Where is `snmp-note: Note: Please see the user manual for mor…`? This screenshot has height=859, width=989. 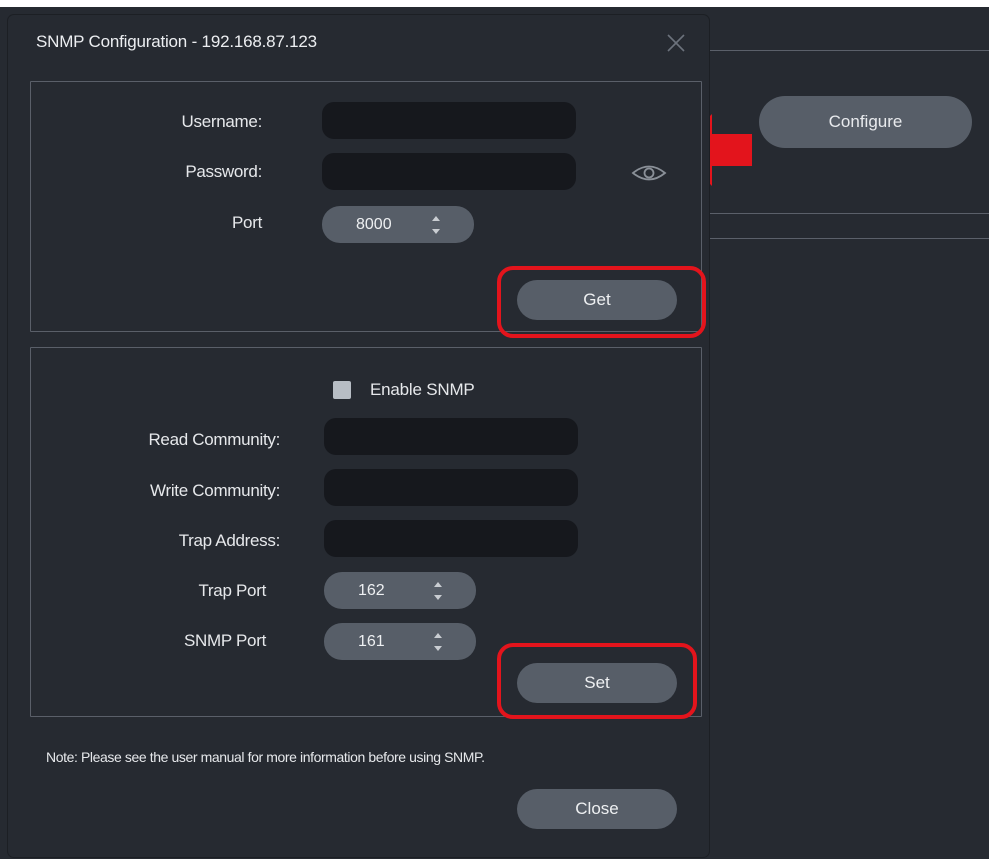
snmp-note: Note: Please see the user manual for mor… is located at coordinates (265, 757).